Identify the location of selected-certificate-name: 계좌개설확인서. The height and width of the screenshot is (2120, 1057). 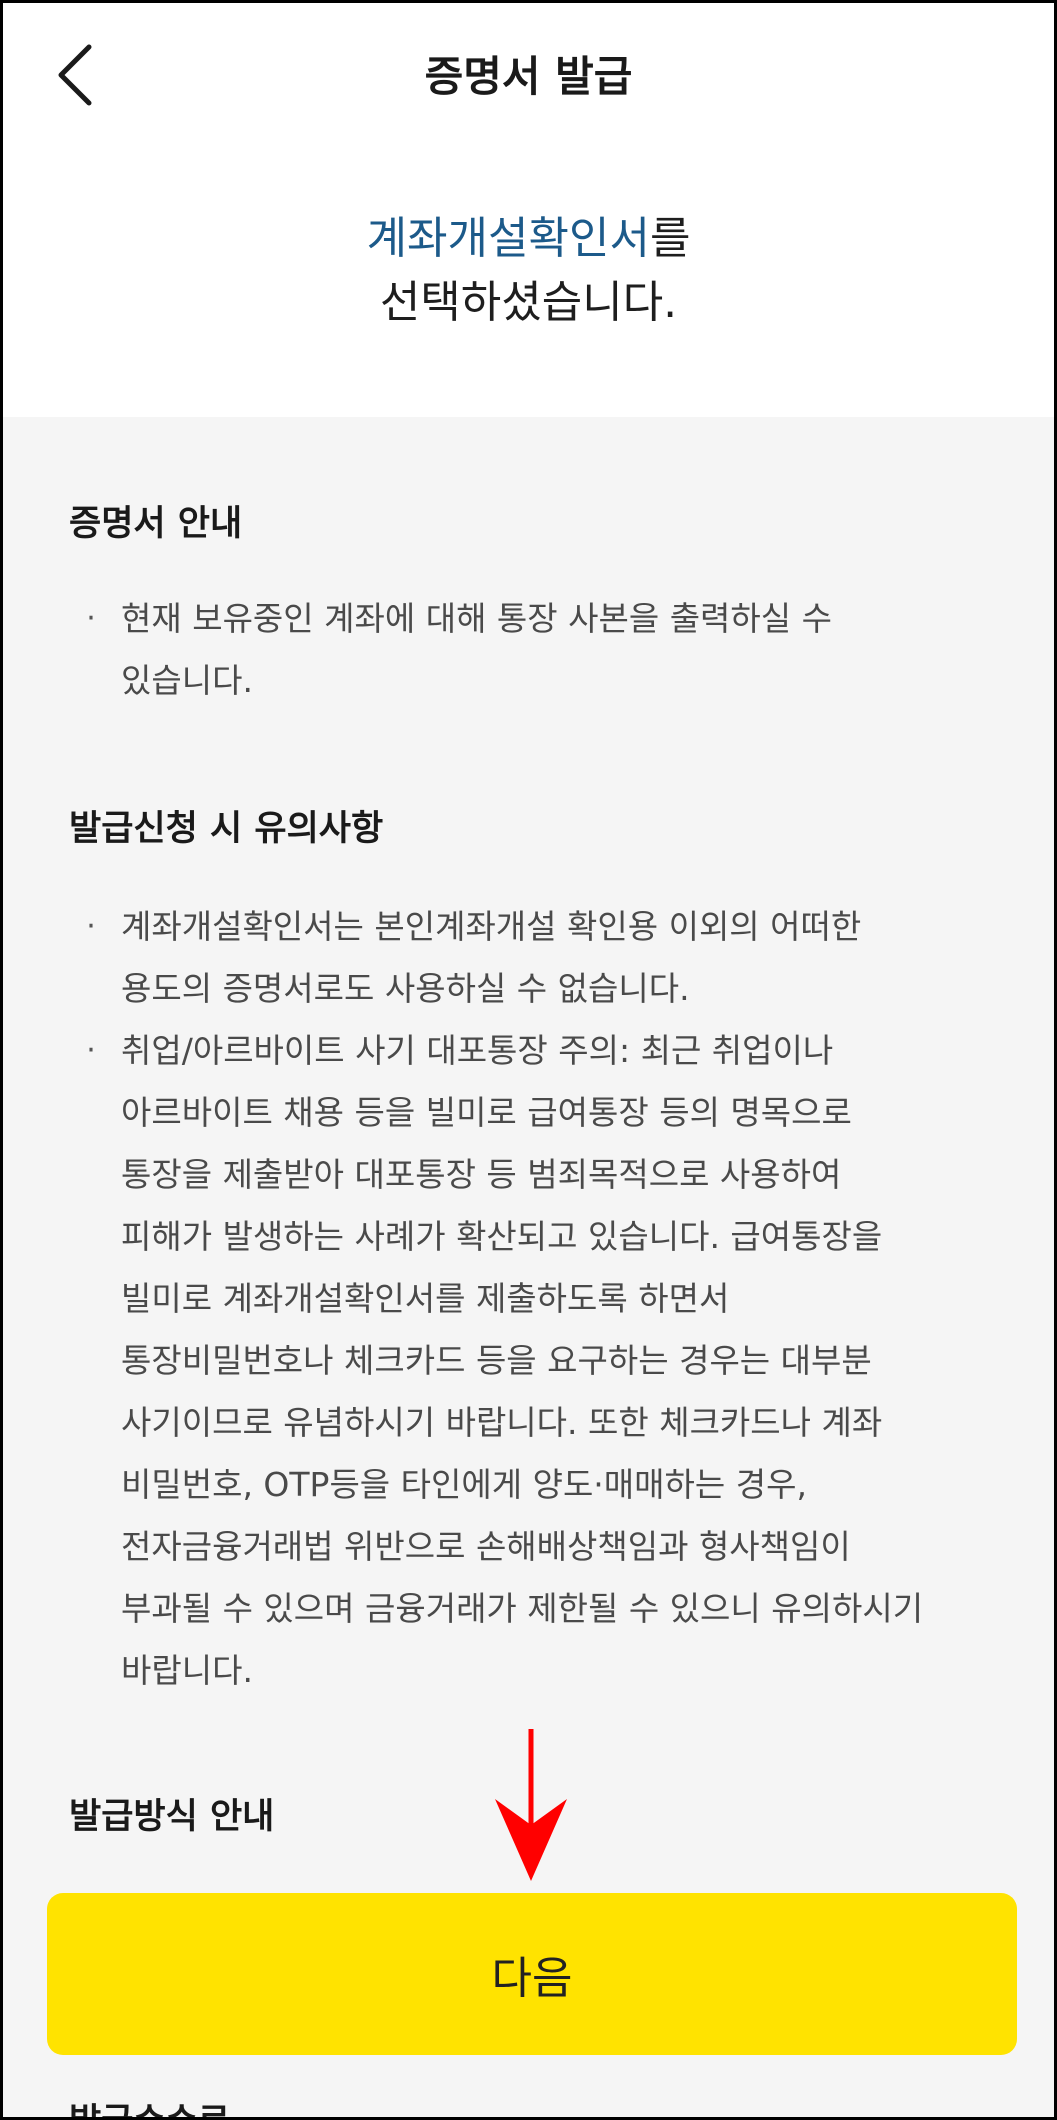
(508, 238).